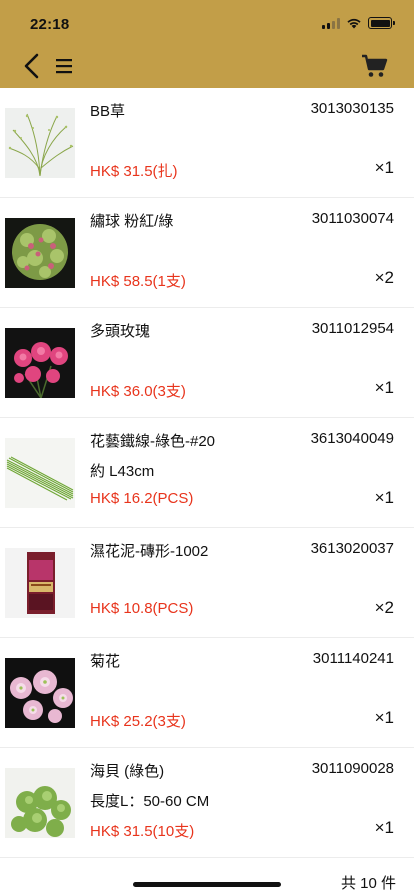 The image size is (414, 896). What do you see at coordinates (40, 143) in the screenshot?
I see `bb-grass-image` at bounding box center [40, 143].